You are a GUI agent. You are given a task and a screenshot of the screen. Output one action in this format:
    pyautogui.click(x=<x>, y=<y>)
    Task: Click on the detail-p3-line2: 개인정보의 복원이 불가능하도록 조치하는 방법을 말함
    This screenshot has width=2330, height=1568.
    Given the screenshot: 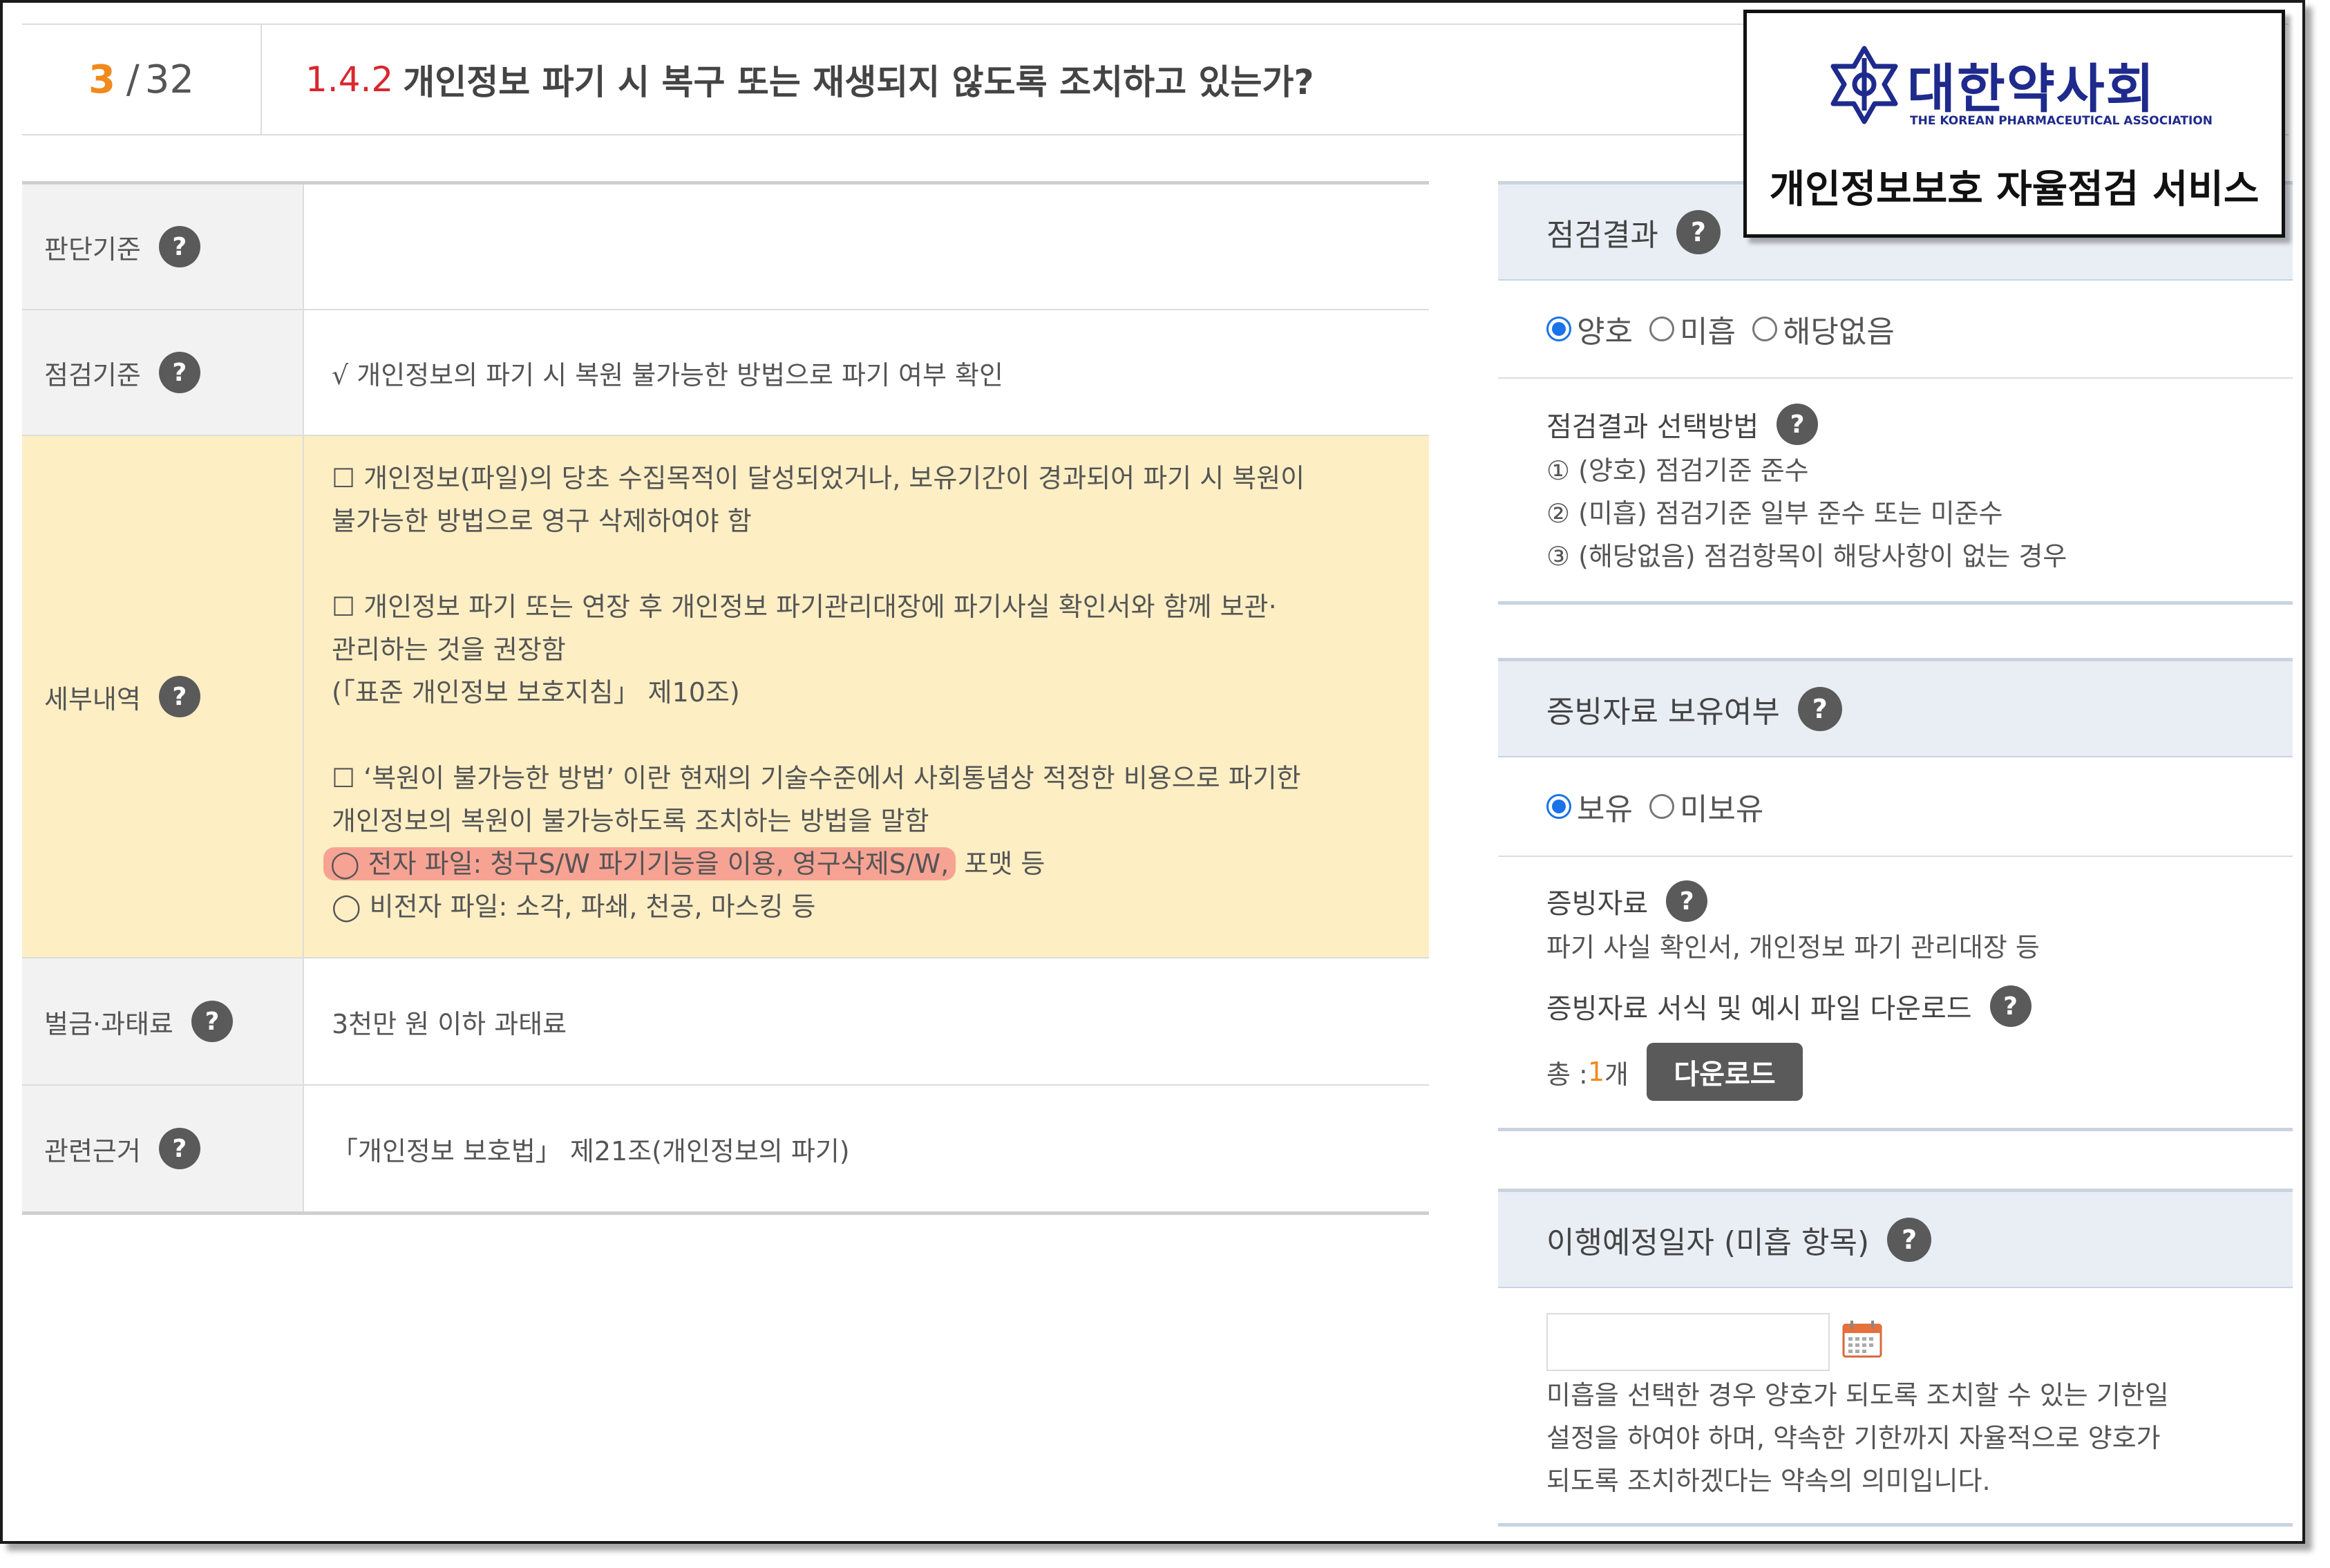 What is the action you would take?
    pyautogui.click(x=630, y=821)
    